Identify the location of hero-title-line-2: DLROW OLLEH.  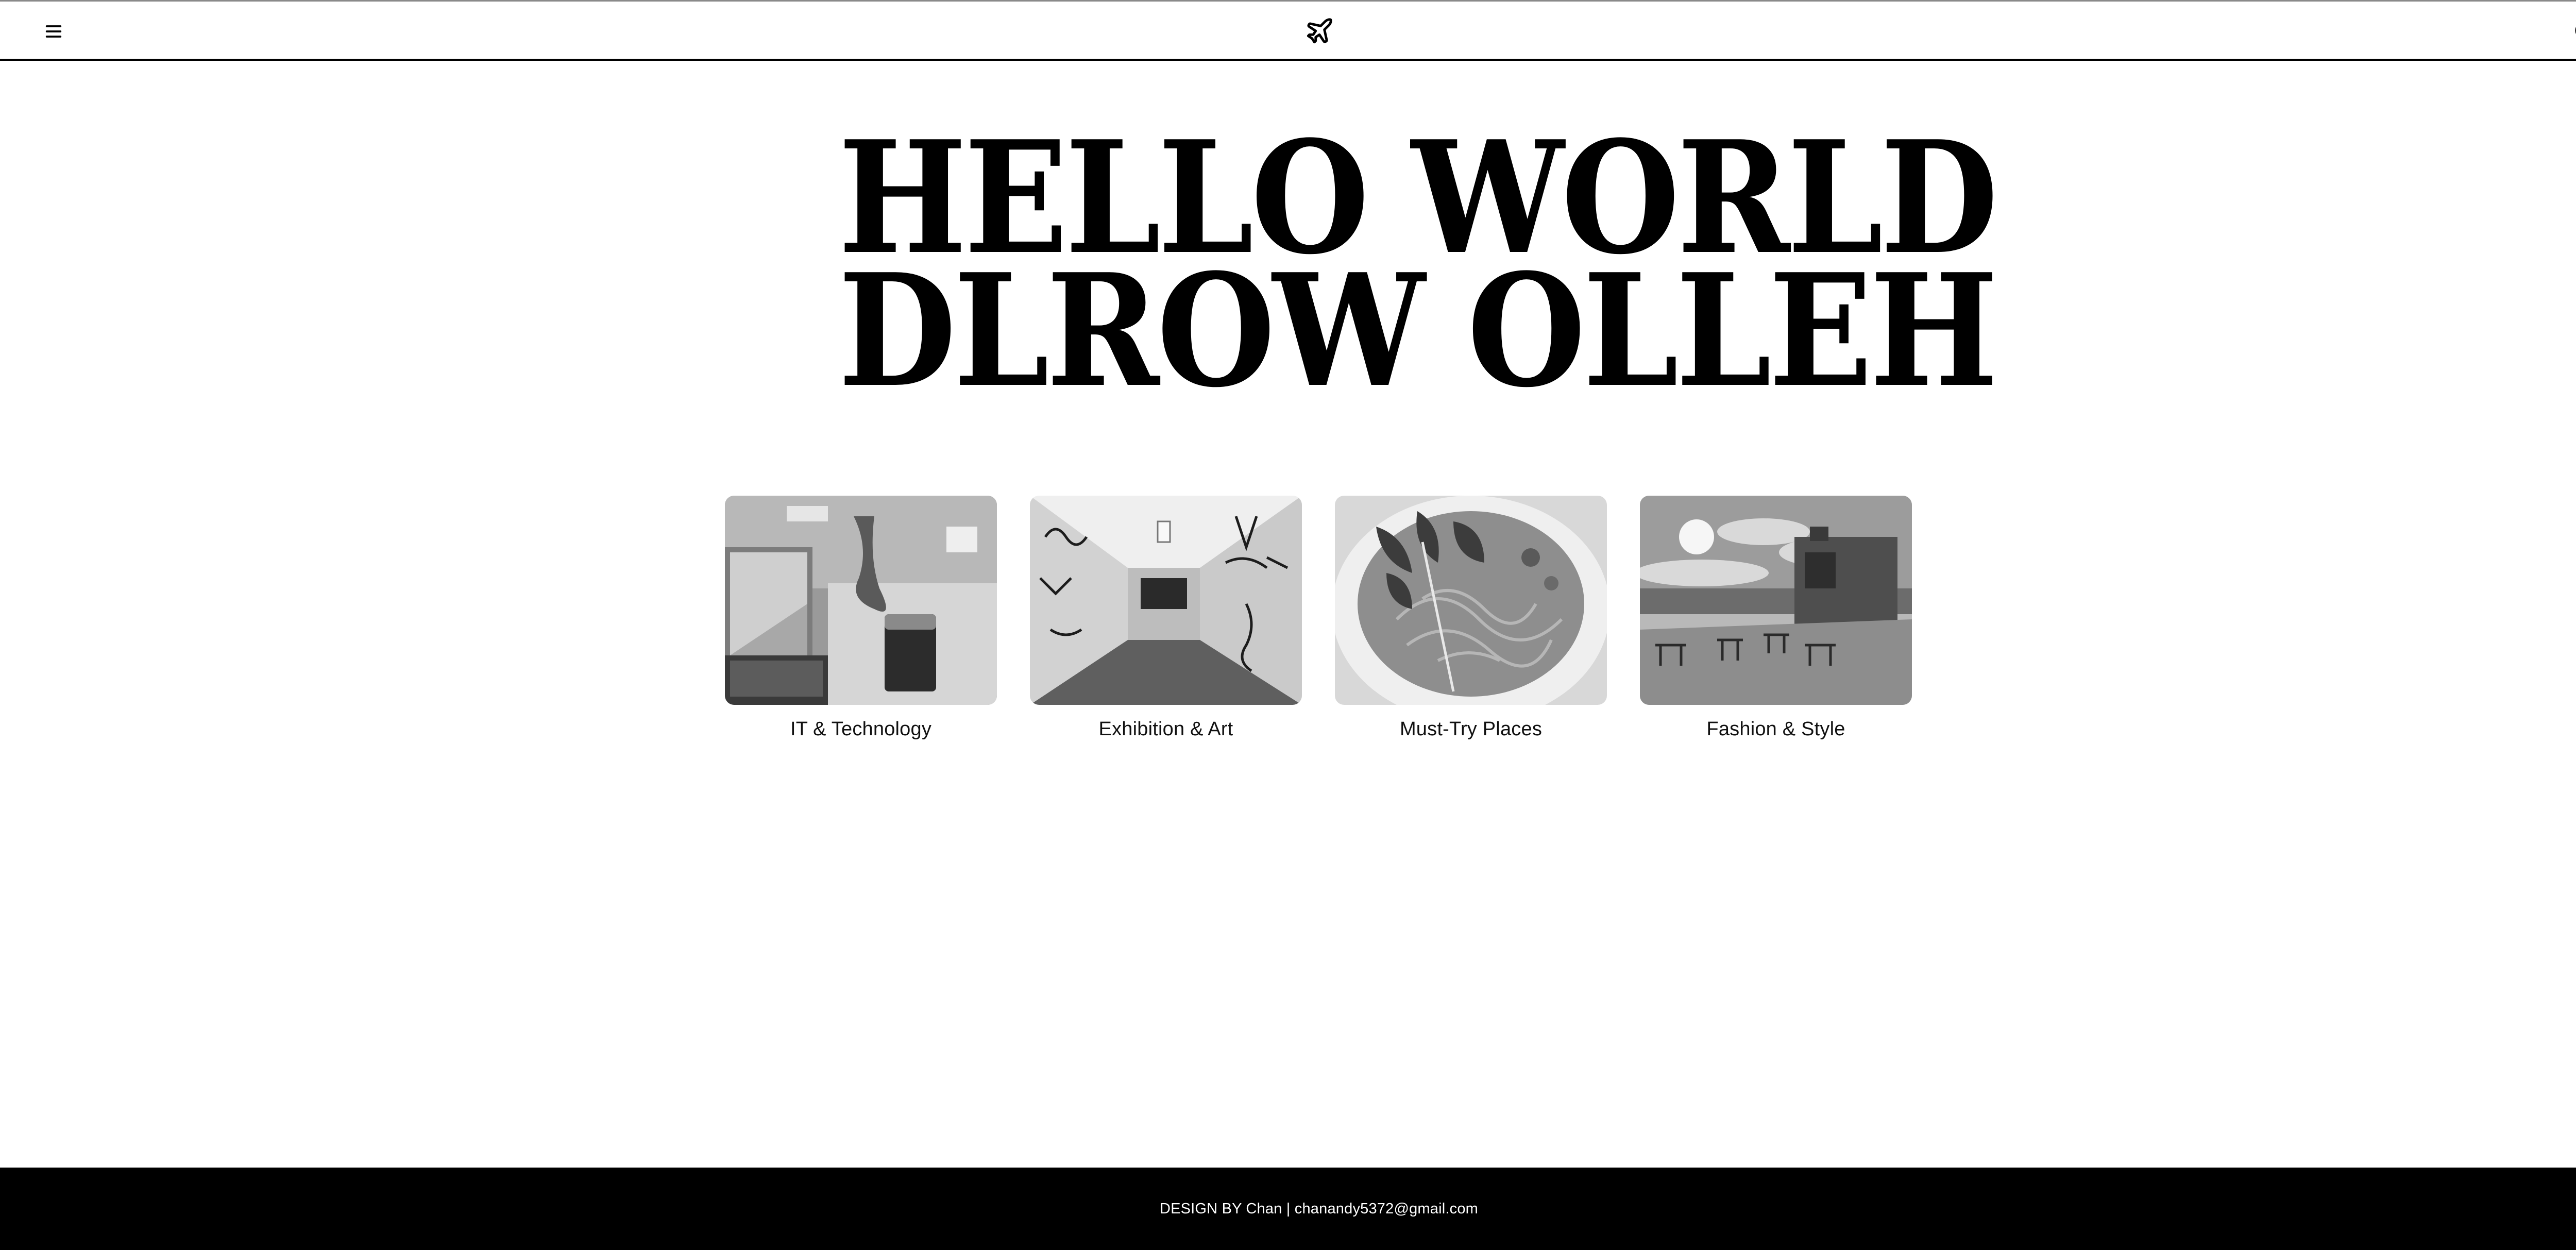
(1418, 330).